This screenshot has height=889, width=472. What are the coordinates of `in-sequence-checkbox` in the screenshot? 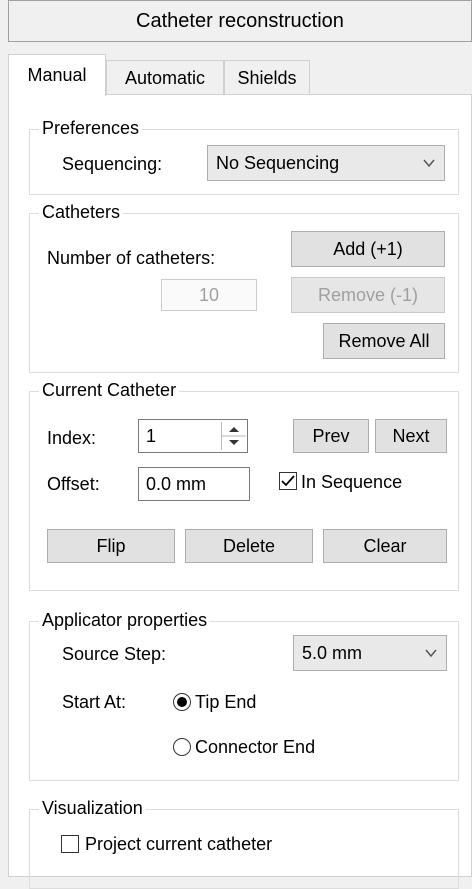 It's located at (288, 481).